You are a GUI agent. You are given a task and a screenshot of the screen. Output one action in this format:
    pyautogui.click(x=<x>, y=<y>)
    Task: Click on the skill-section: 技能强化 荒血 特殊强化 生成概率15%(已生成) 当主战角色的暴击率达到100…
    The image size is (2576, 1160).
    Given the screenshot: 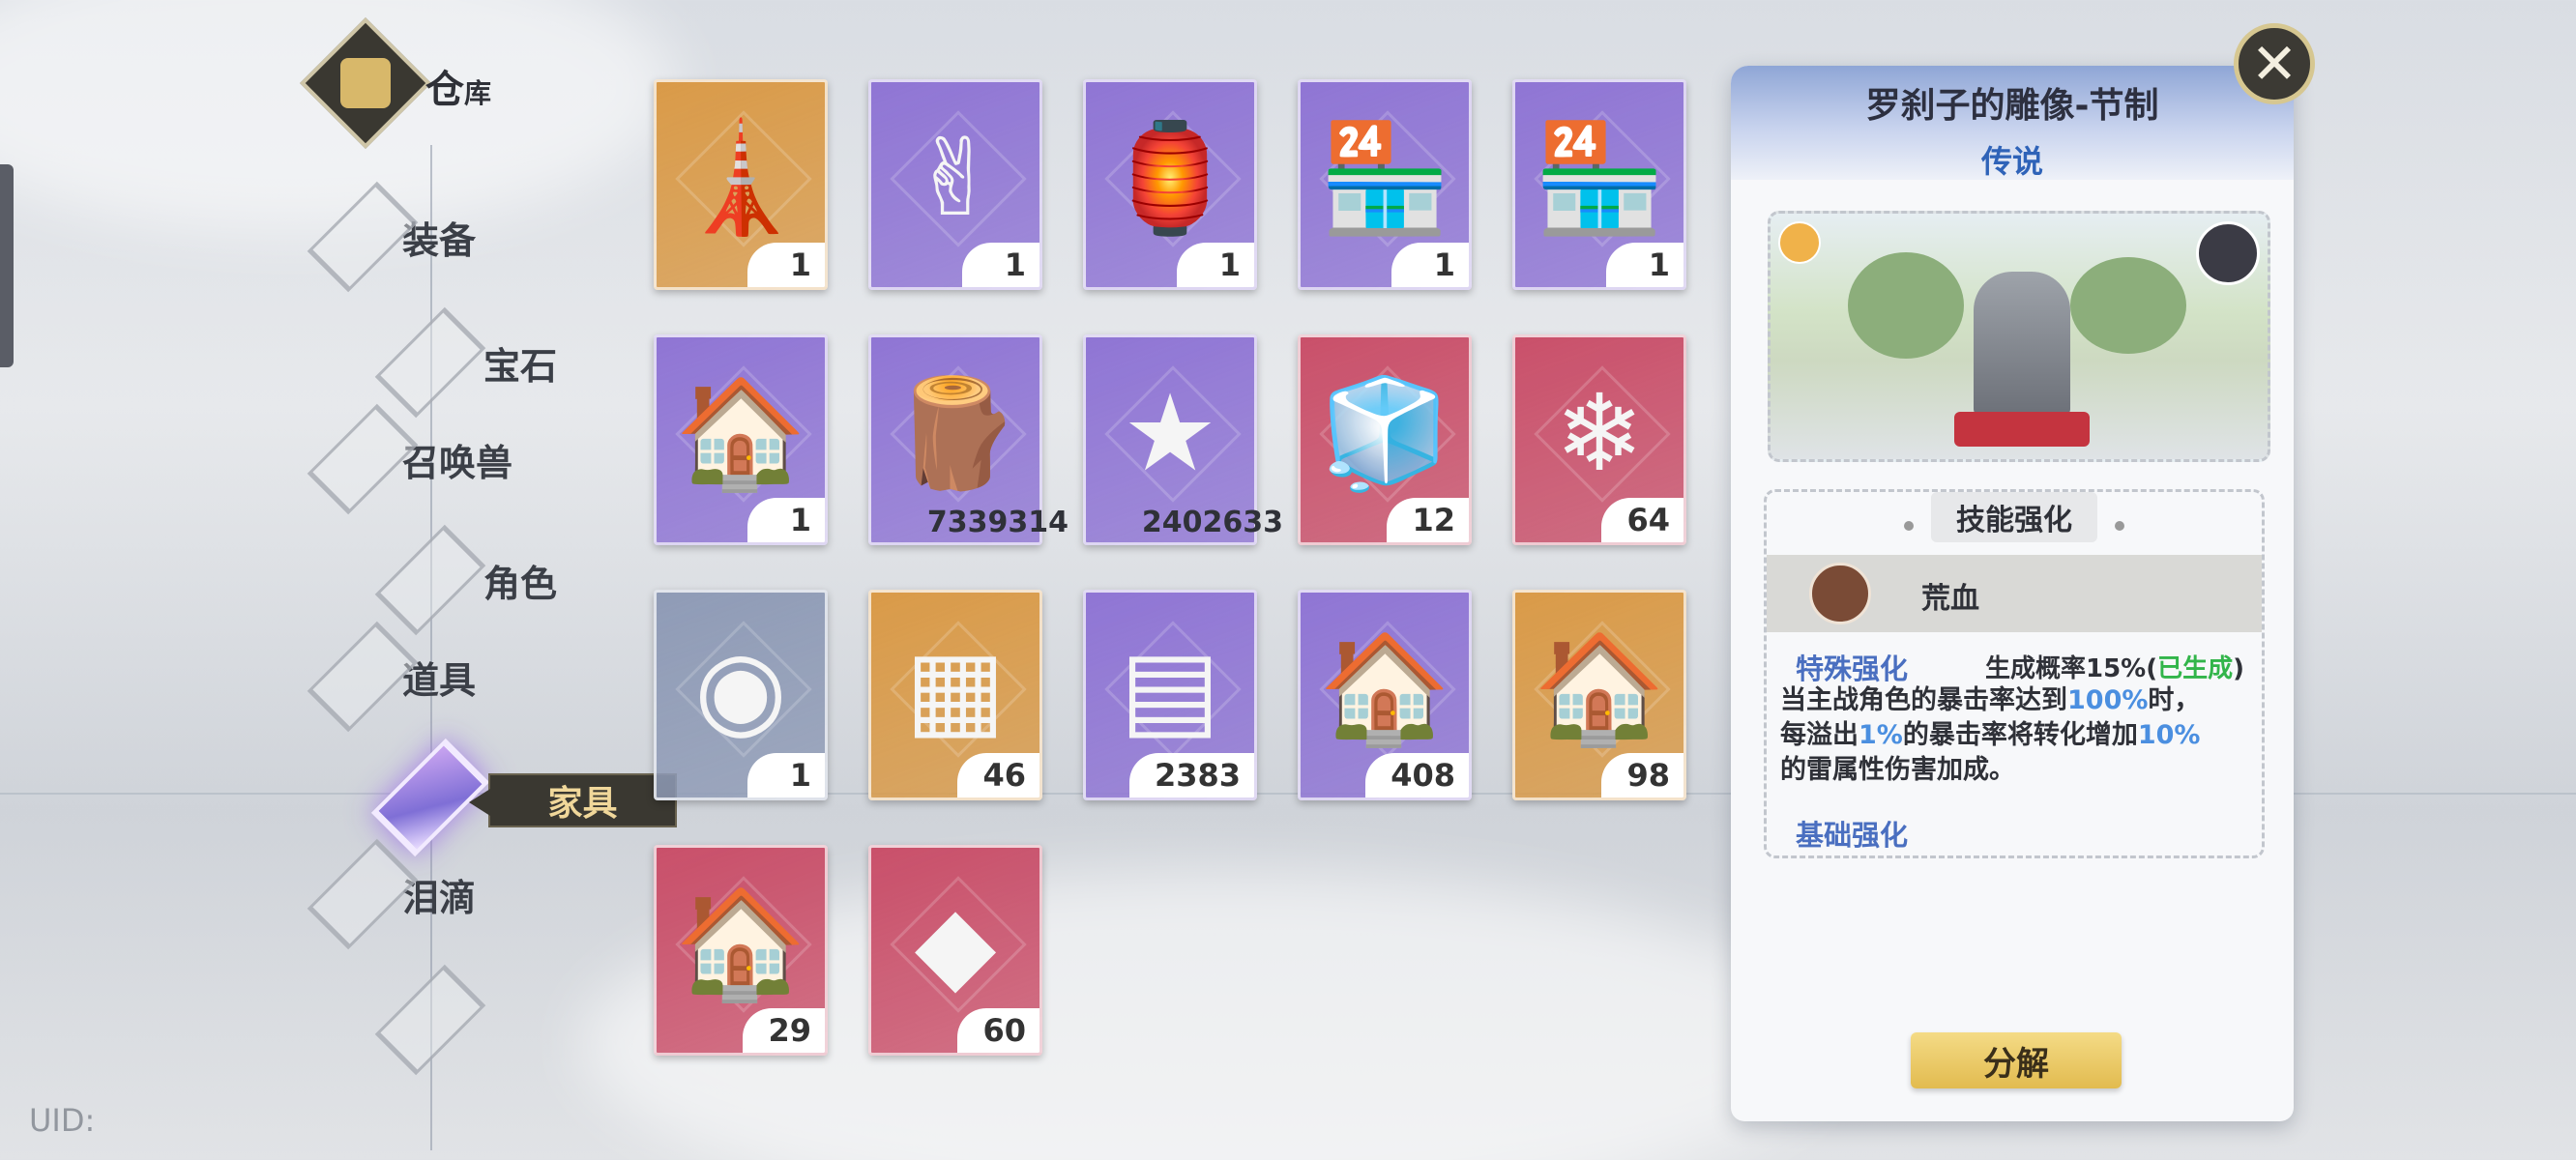 What is the action you would take?
    pyautogui.click(x=2014, y=673)
    